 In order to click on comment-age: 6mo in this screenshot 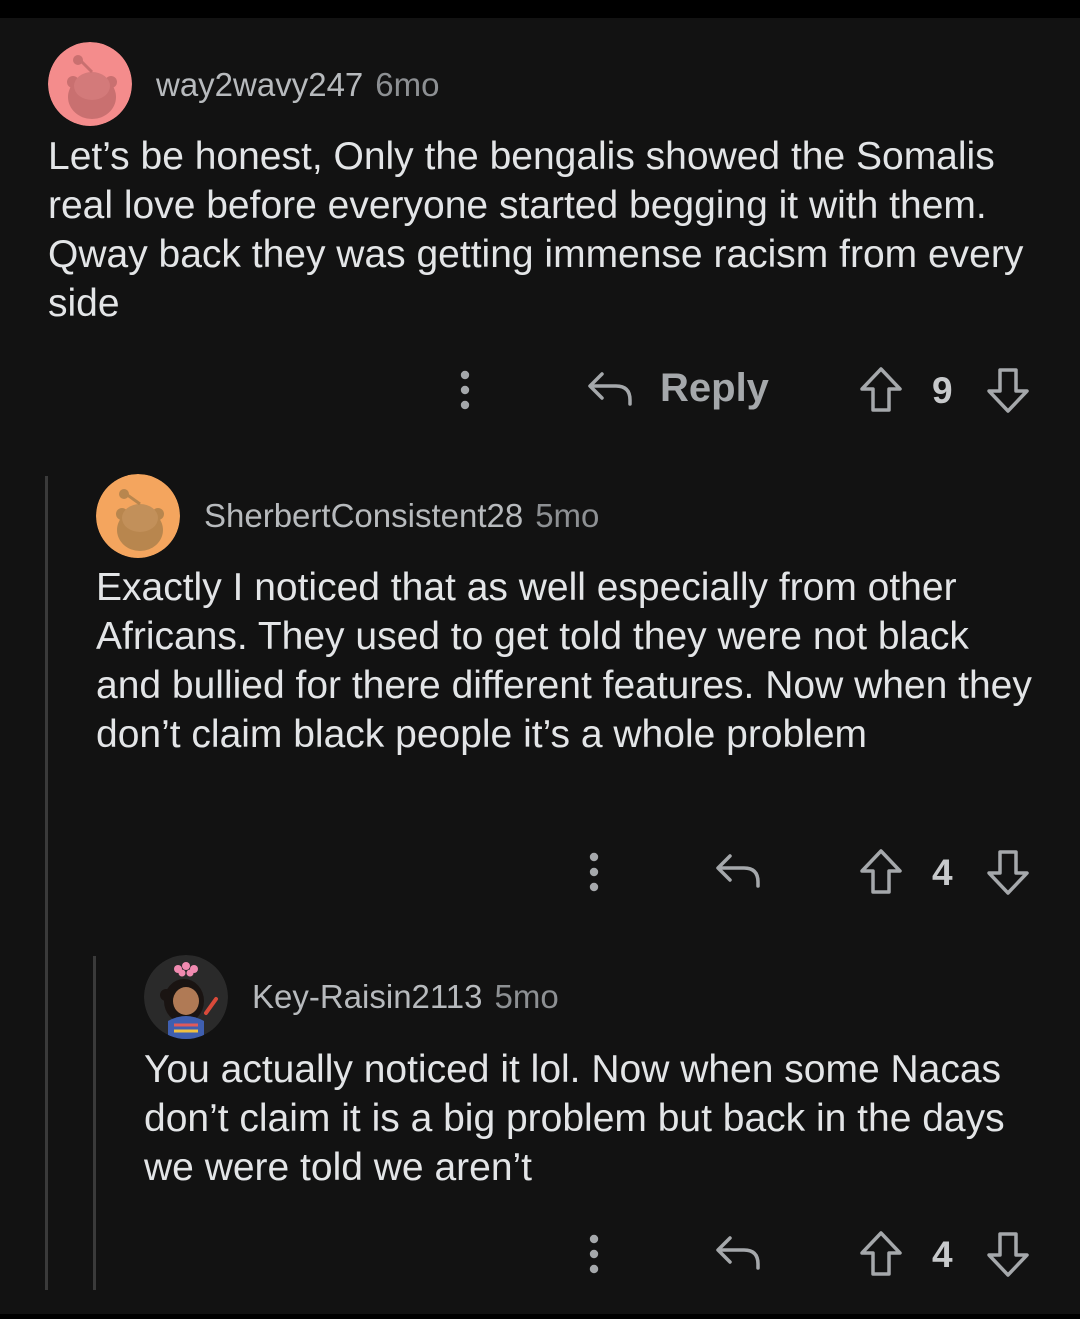, I will do `click(407, 84)`.